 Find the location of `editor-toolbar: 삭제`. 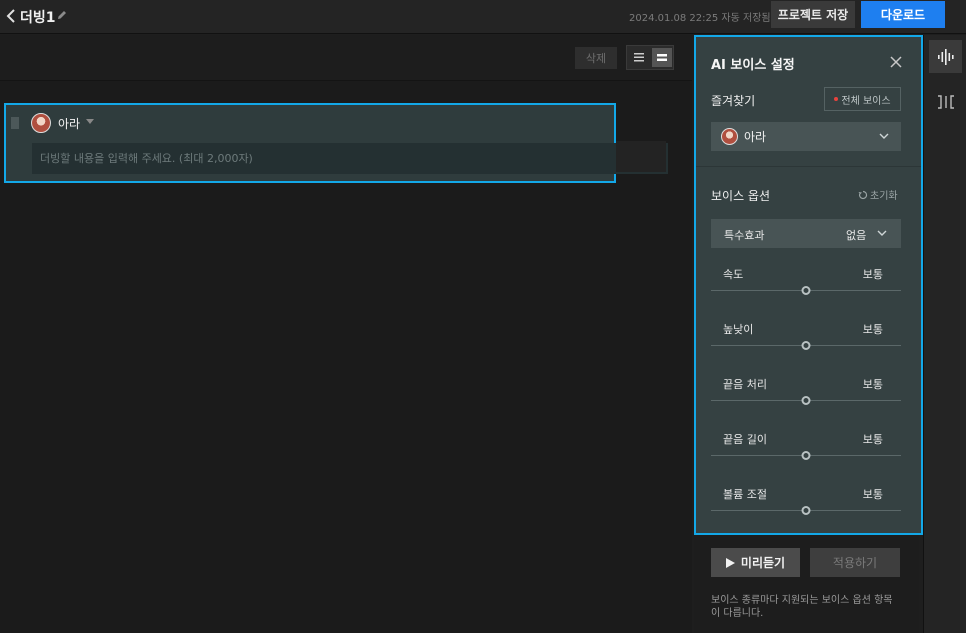

editor-toolbar: 삭제 is located at coordinates (346, 58).